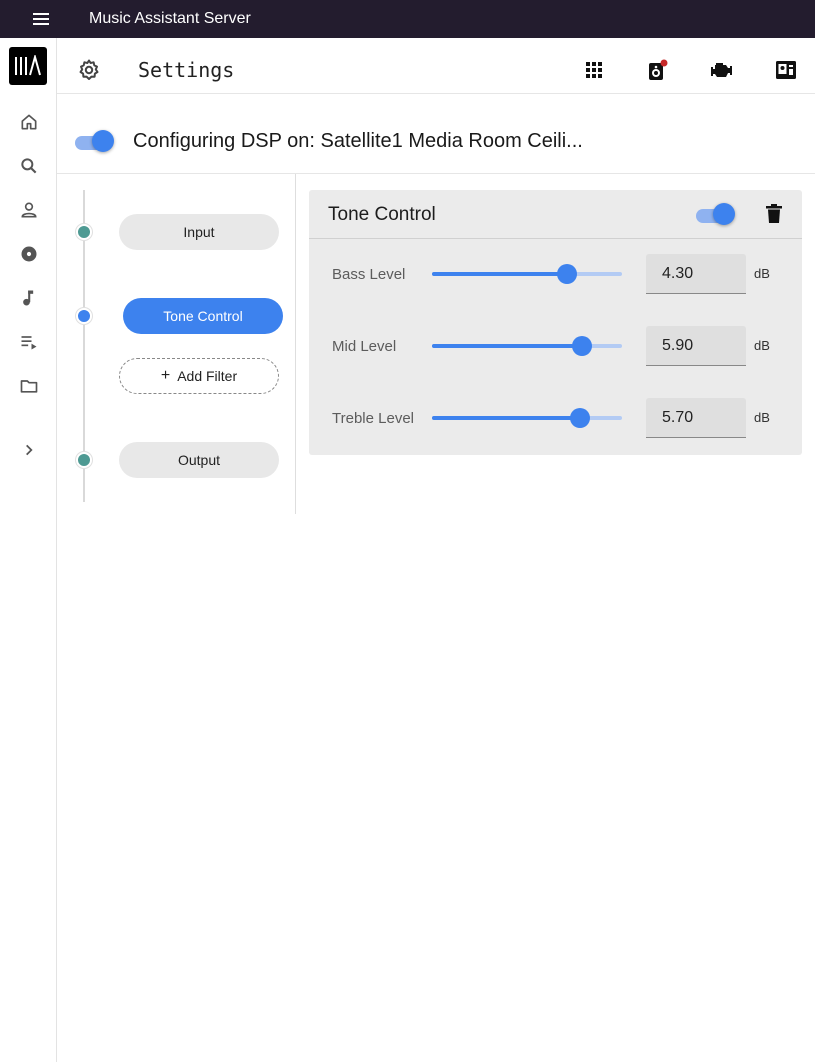 The width and height of the screenshot is (815, 1062). Describe the element at coordinates (696, 346) in the screenshot. I see `mid-level-input` at that location.